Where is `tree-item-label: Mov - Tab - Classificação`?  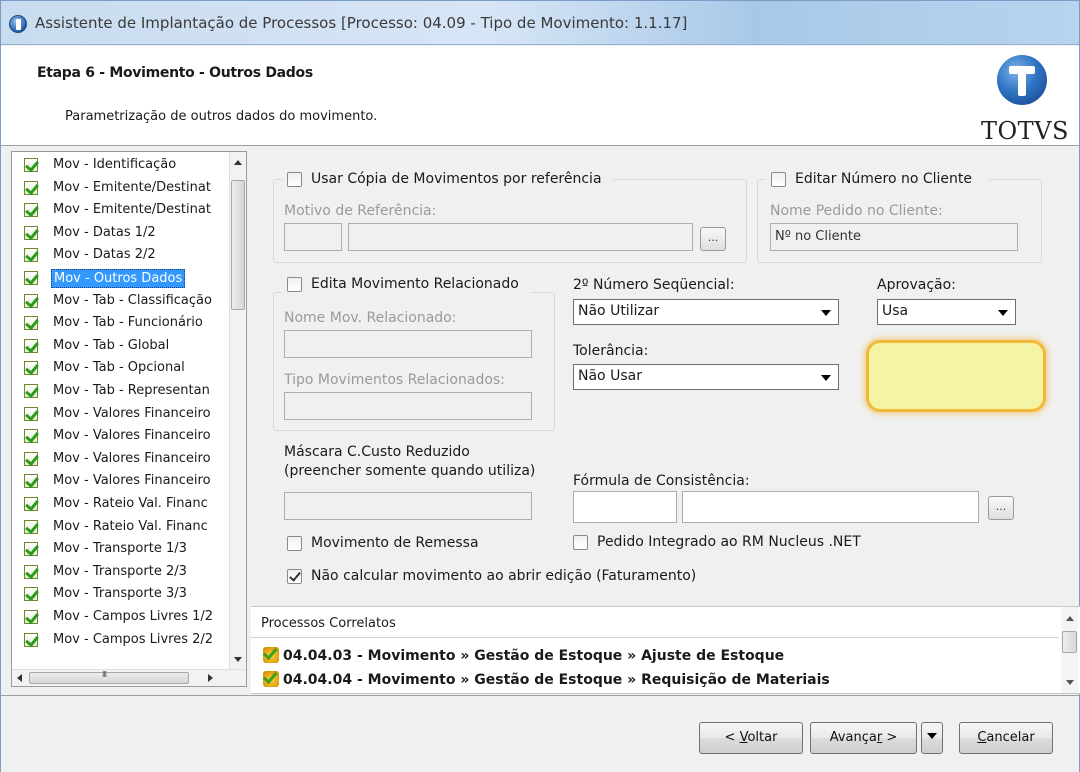
tree-item-label: Mov - Tab - Classificação is located at coordinates (132, 300).